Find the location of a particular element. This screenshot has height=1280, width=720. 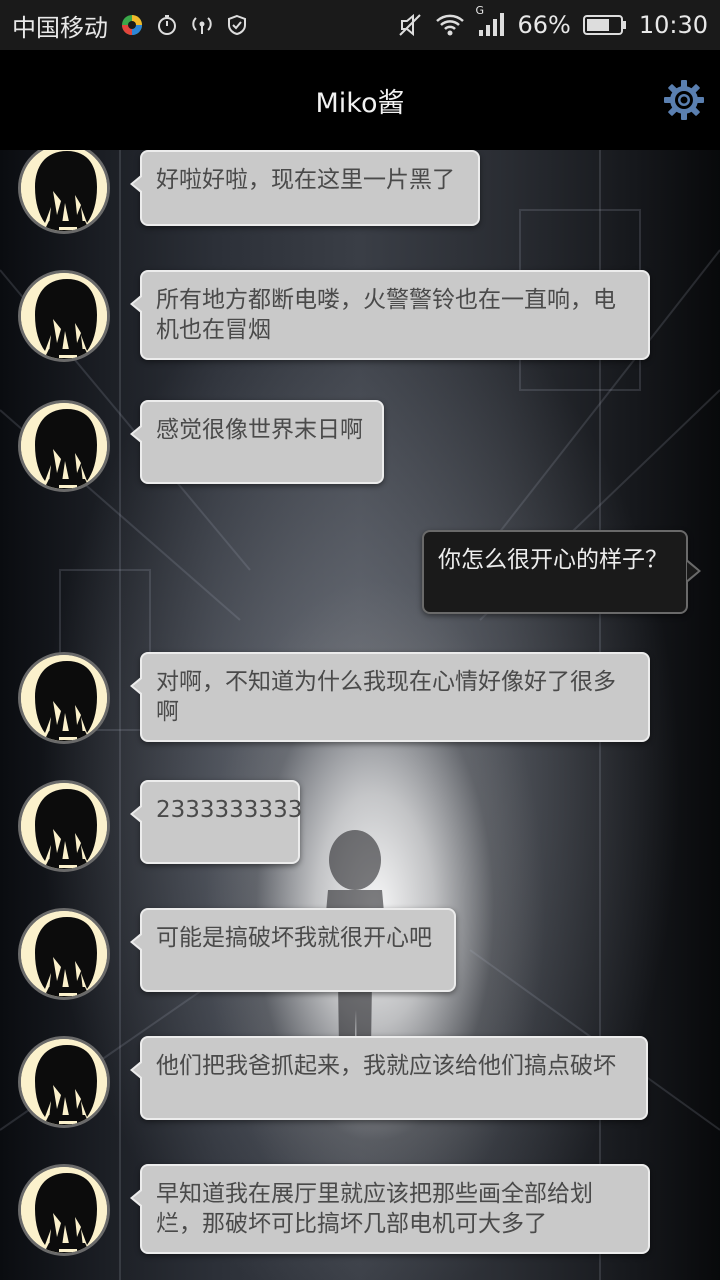

gear-icon is located at coordinates (684, 100).